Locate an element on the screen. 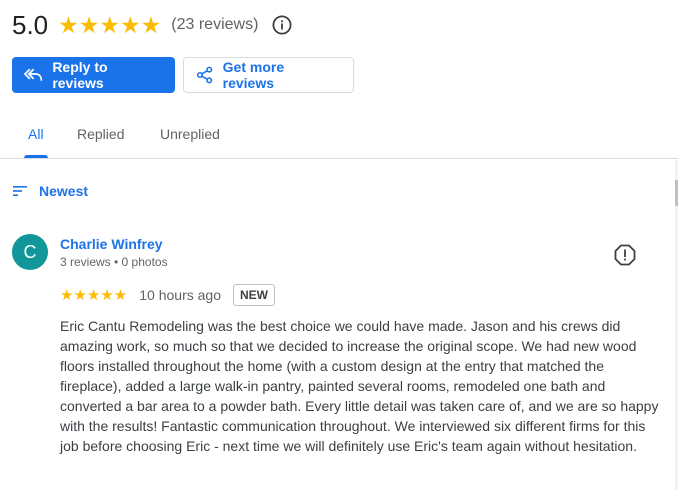 This screenshot has height=490, width=678. reply-to-reviews-label: Reply to reviews is located at coordinates (80, 75).